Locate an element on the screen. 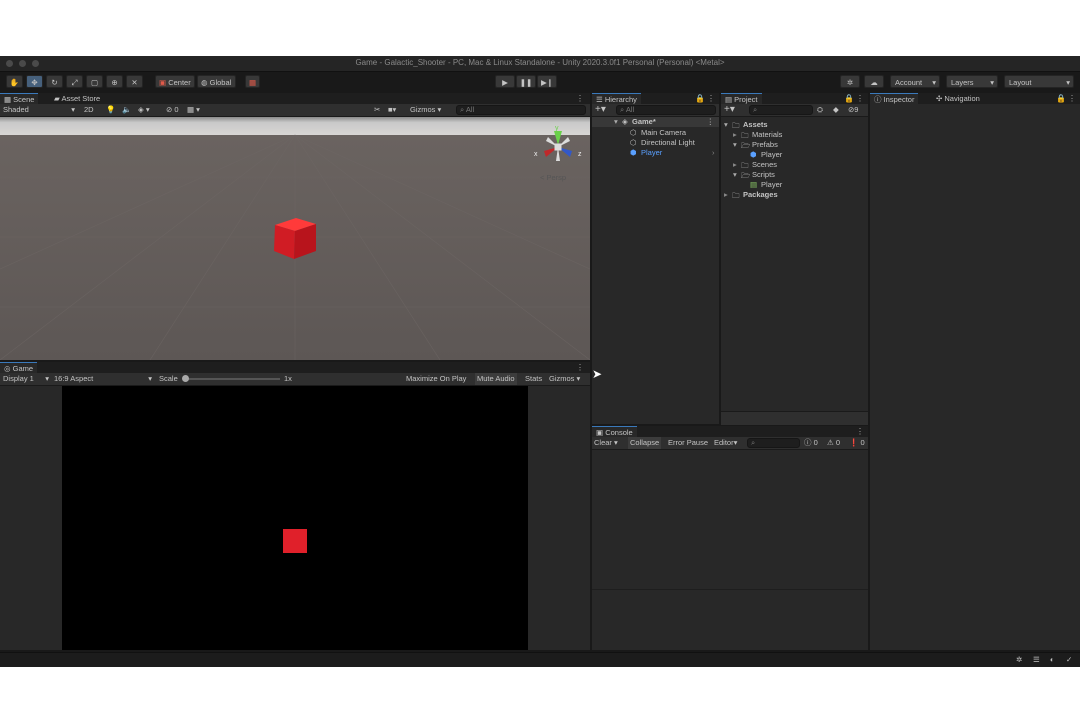 The width and height of the screenshot is (1080, 720). project-asset-player-script: ▤ Player is located at coordinates (794, 185).